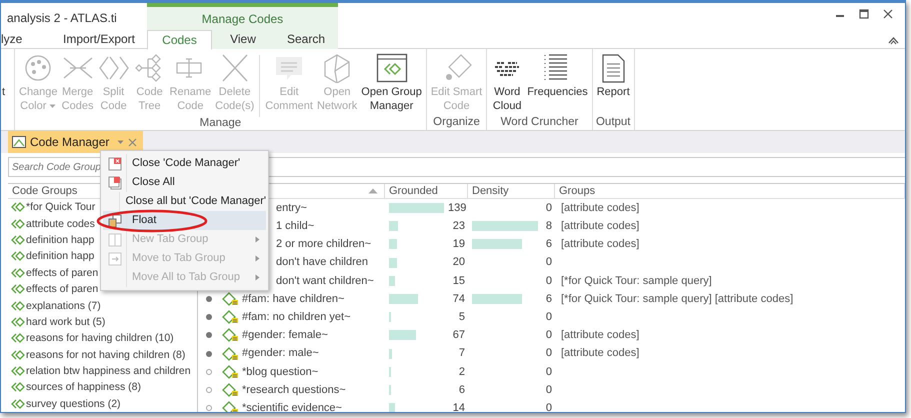  Describe the element at coordinates (459, 406) in the screenshot. I see `table-cell-text: 14` at that location.